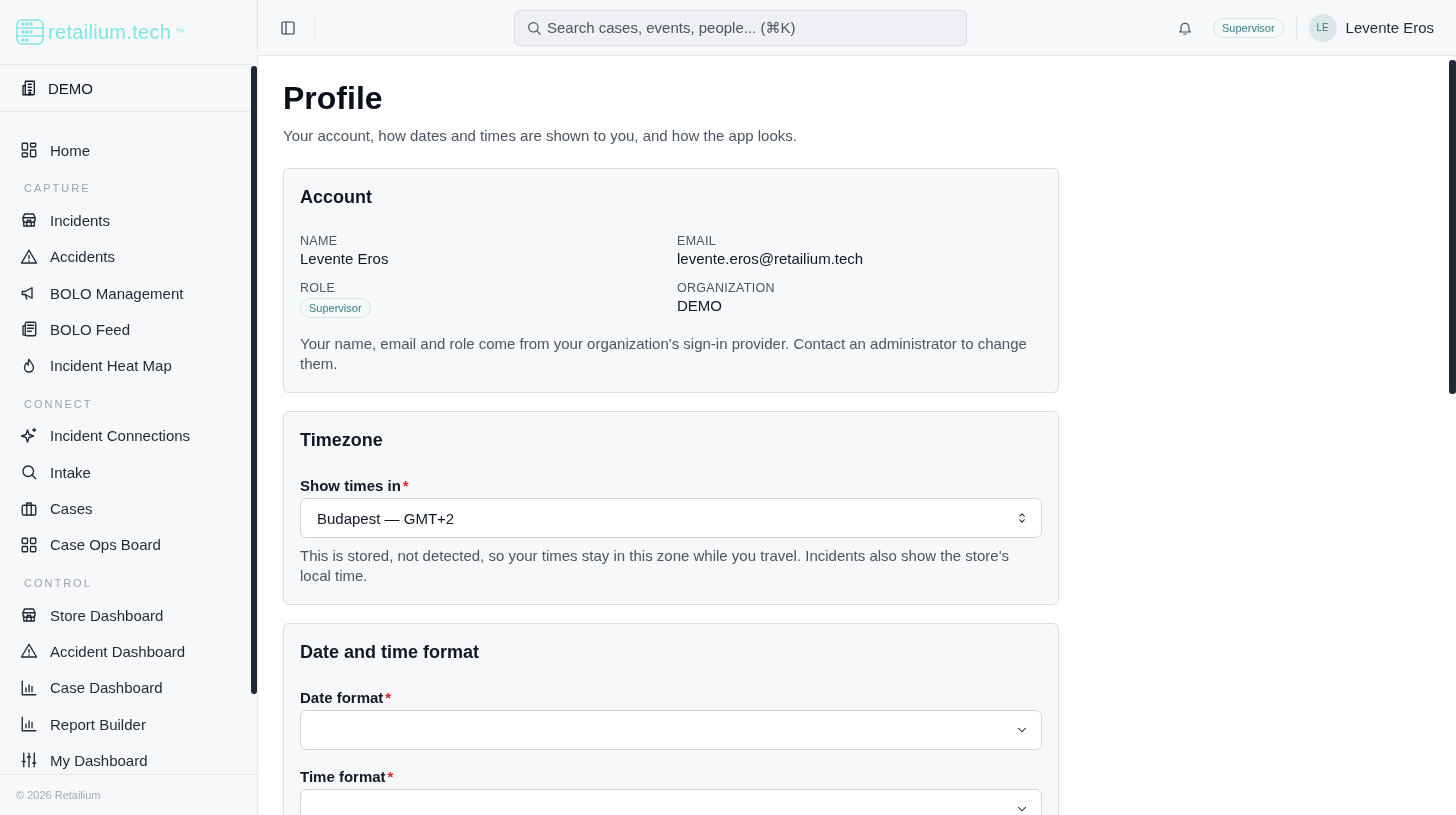 Image resolution: width=1456 pixels, height=815 pixels. I want to click on card-title: Account, so click(336, 197).